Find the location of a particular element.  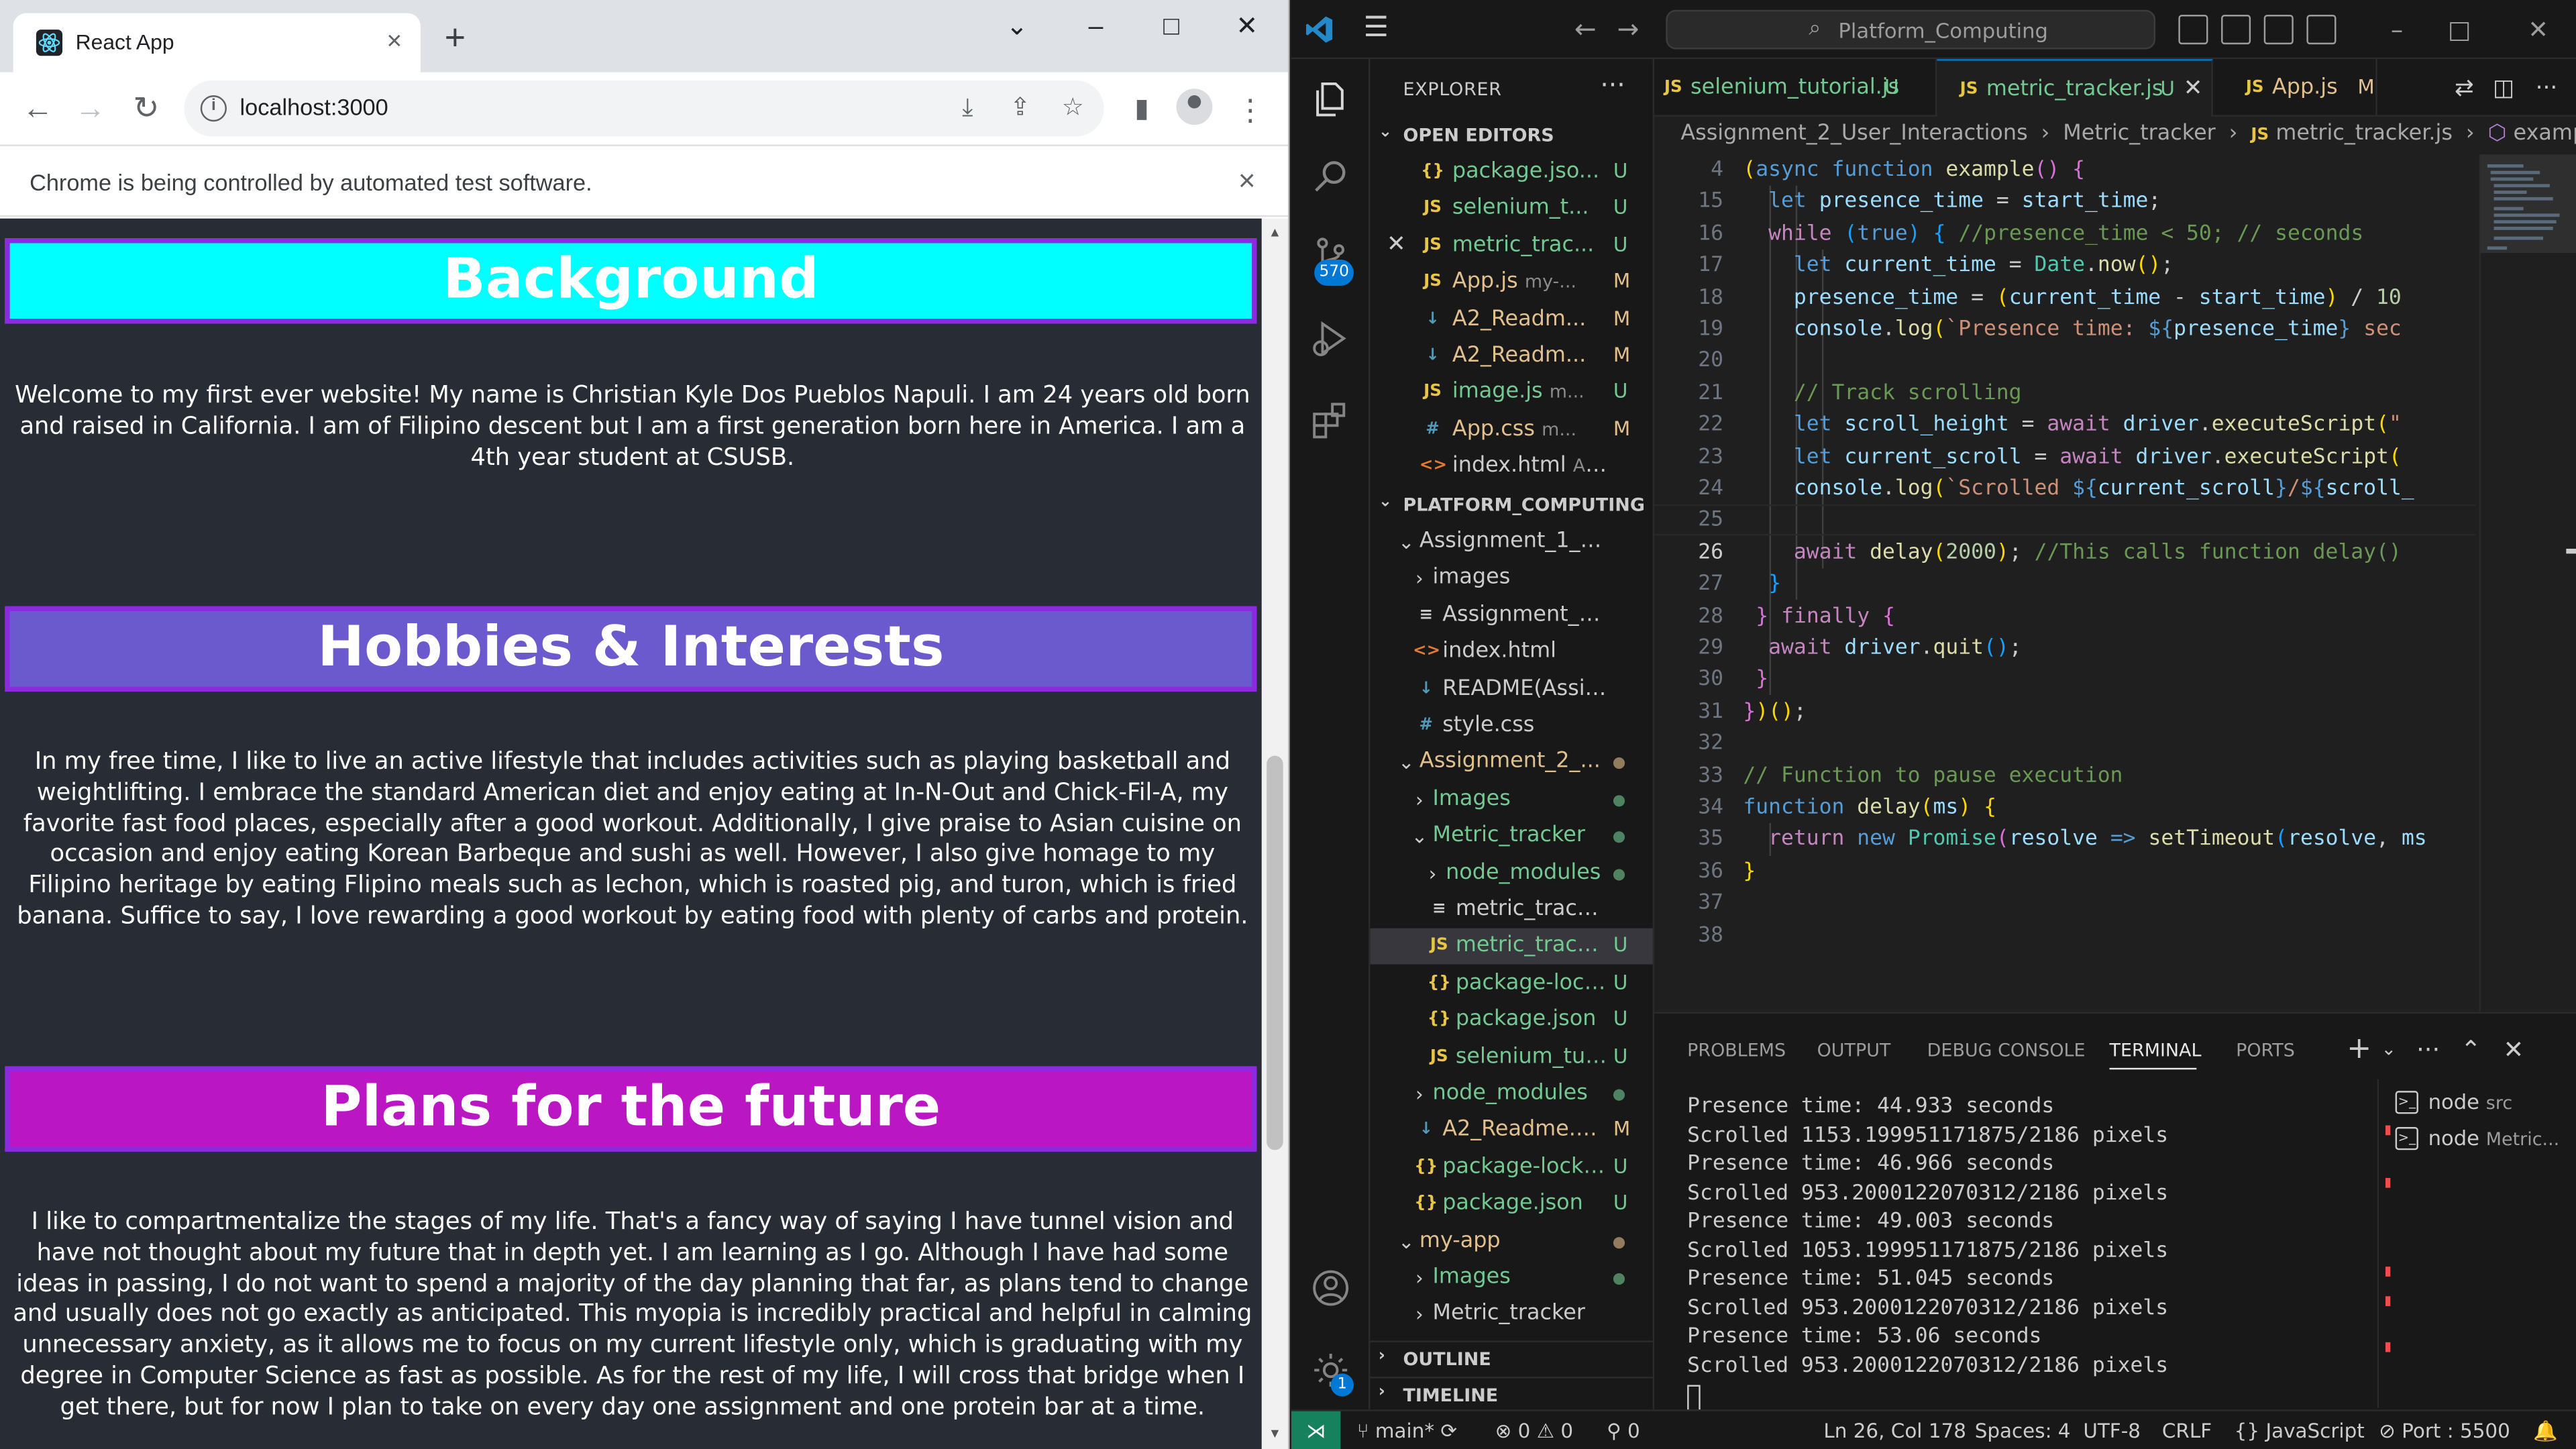

panel-tab-problems: PROBLEMS is located at coordinates (1736, 1050).